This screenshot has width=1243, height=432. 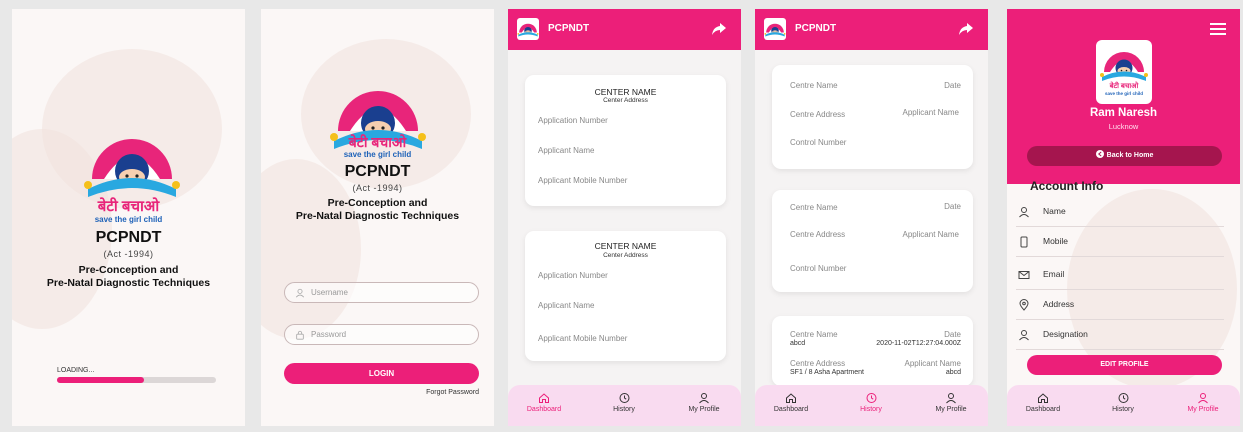 I want to click on back-to-home-button: Back to Home, so click(x=1124, y=156).